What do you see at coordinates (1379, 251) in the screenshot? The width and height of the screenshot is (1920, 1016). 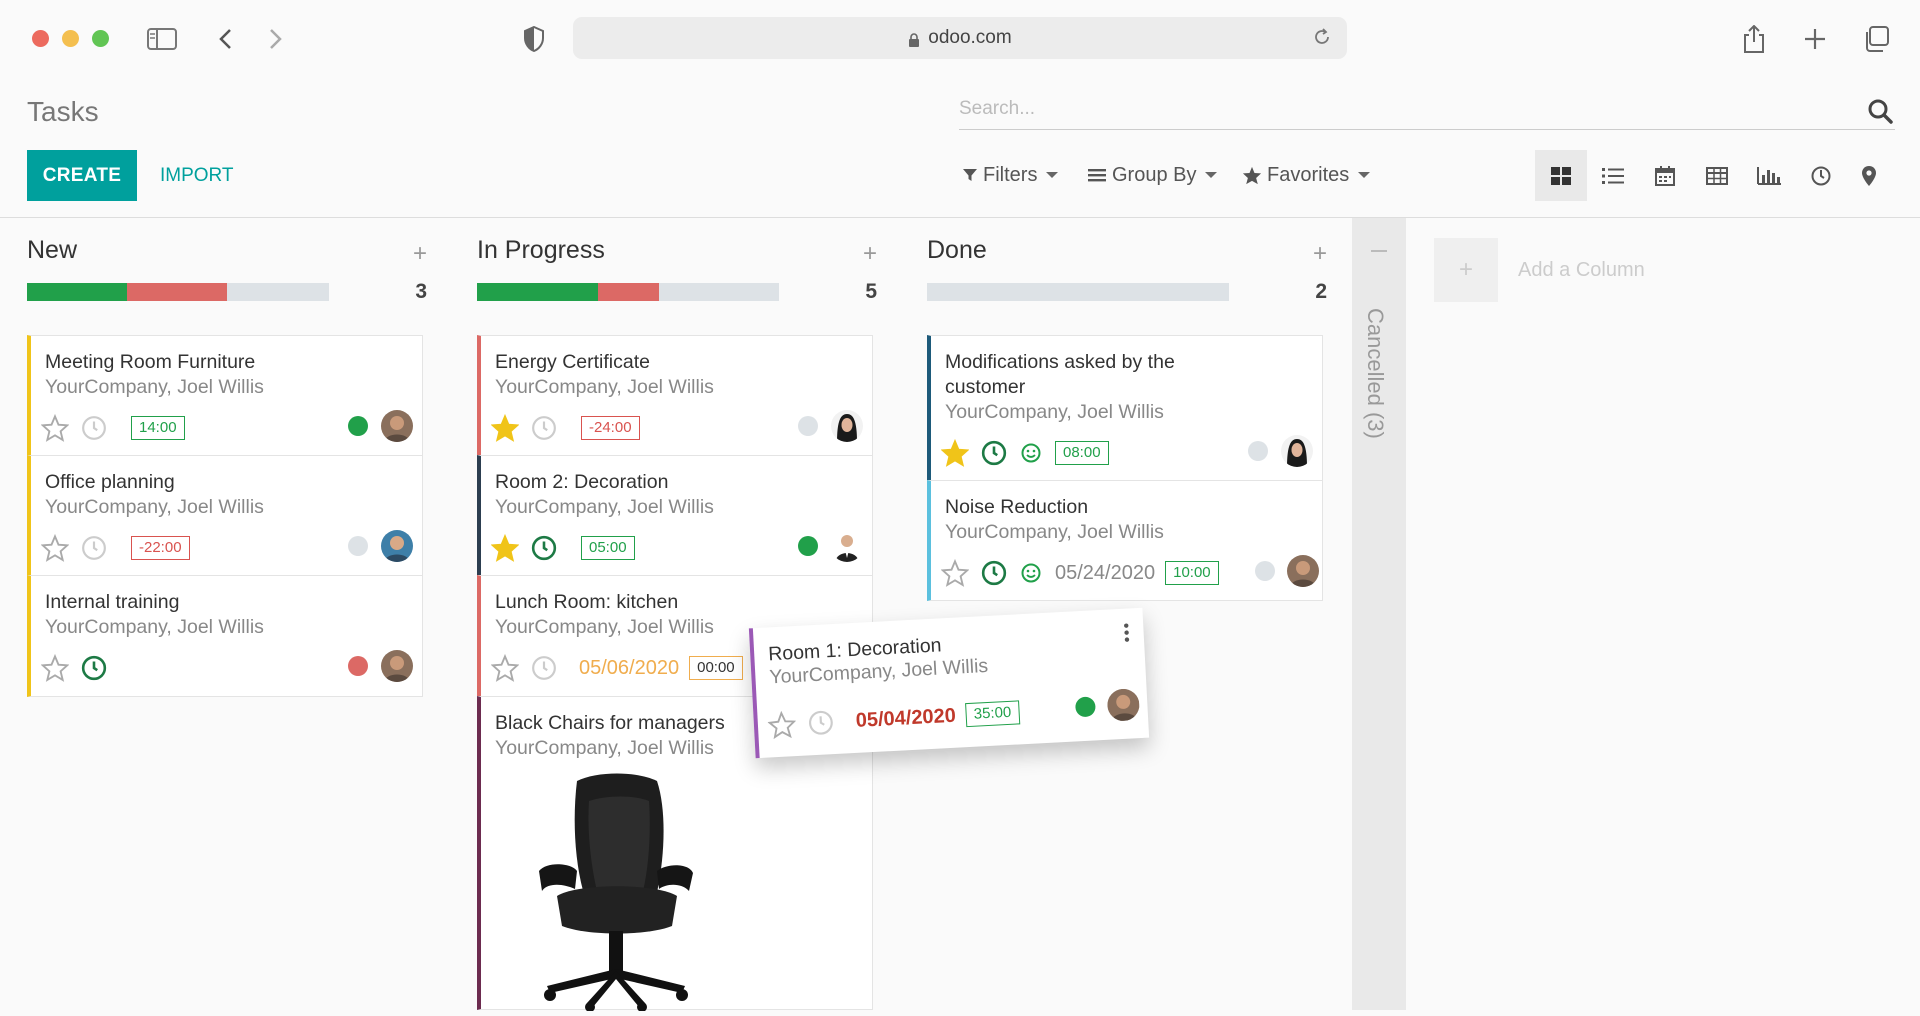 I see `fold-indicator` at bounding box center [1379, 251].